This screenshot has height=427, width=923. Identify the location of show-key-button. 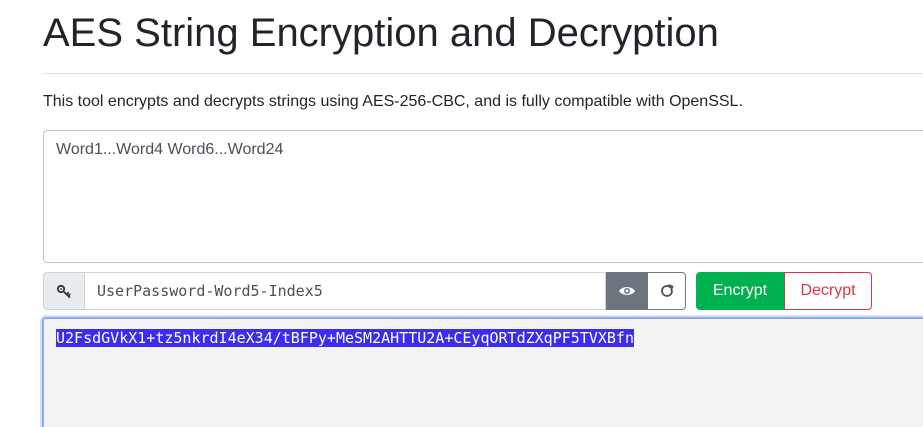
(627, 291).